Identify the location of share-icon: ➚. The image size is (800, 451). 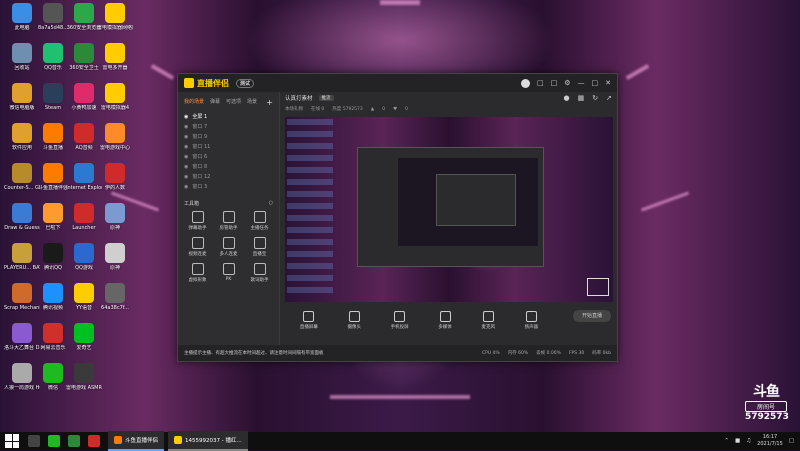
(609, 98).